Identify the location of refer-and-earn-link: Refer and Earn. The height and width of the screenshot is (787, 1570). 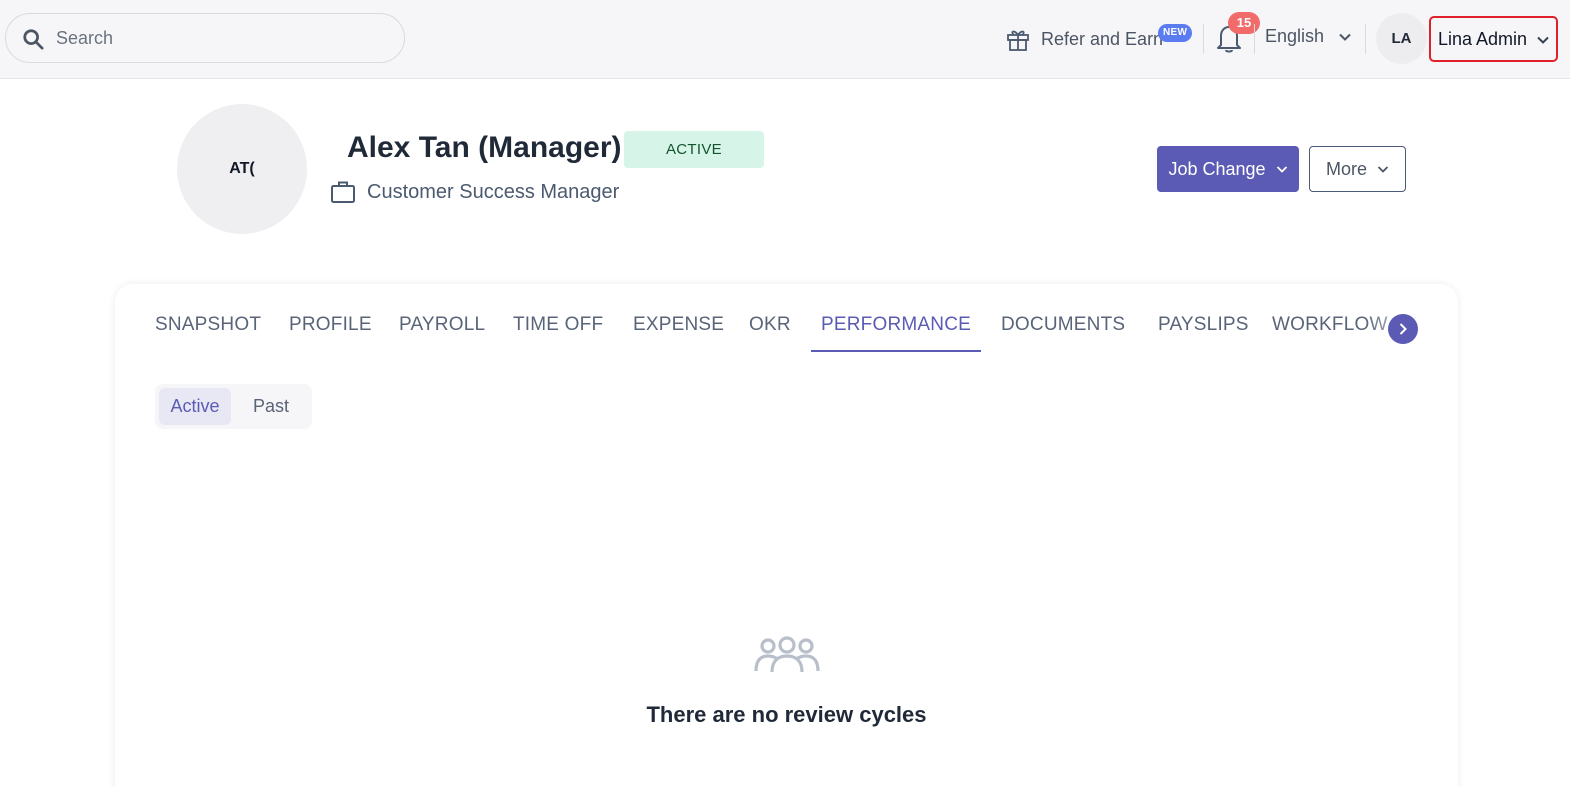
(1084, 39).